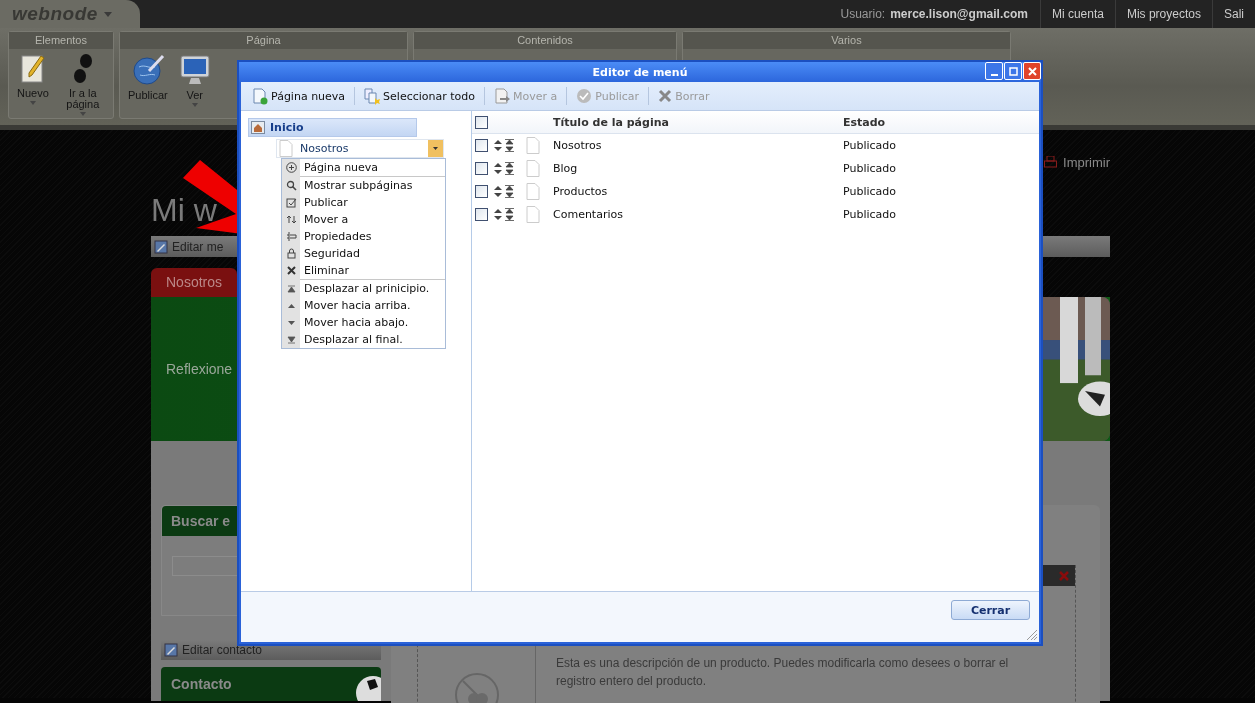 This screenshot has height=703, width=1255. I want to click on toolbar-button: Página nueva, so click(299, 96).